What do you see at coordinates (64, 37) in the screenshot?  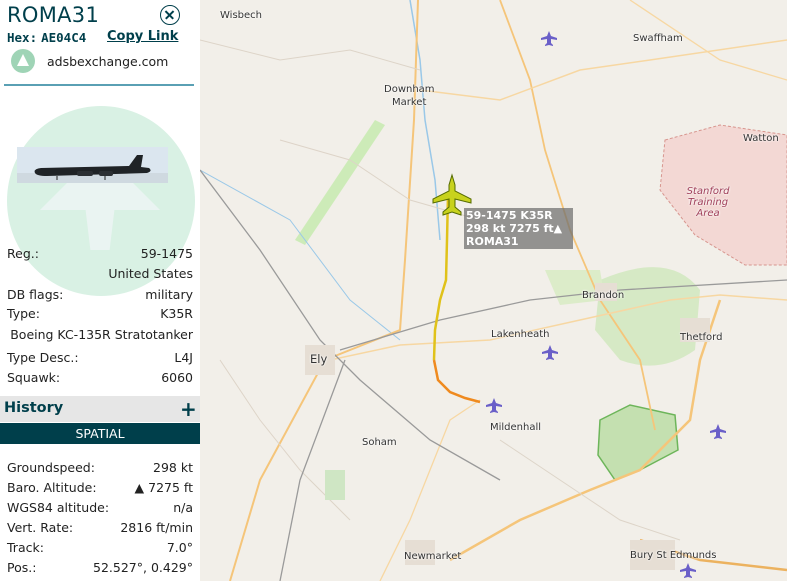 I see `hex-value: AE04C4` at bounding box center [64, 37].